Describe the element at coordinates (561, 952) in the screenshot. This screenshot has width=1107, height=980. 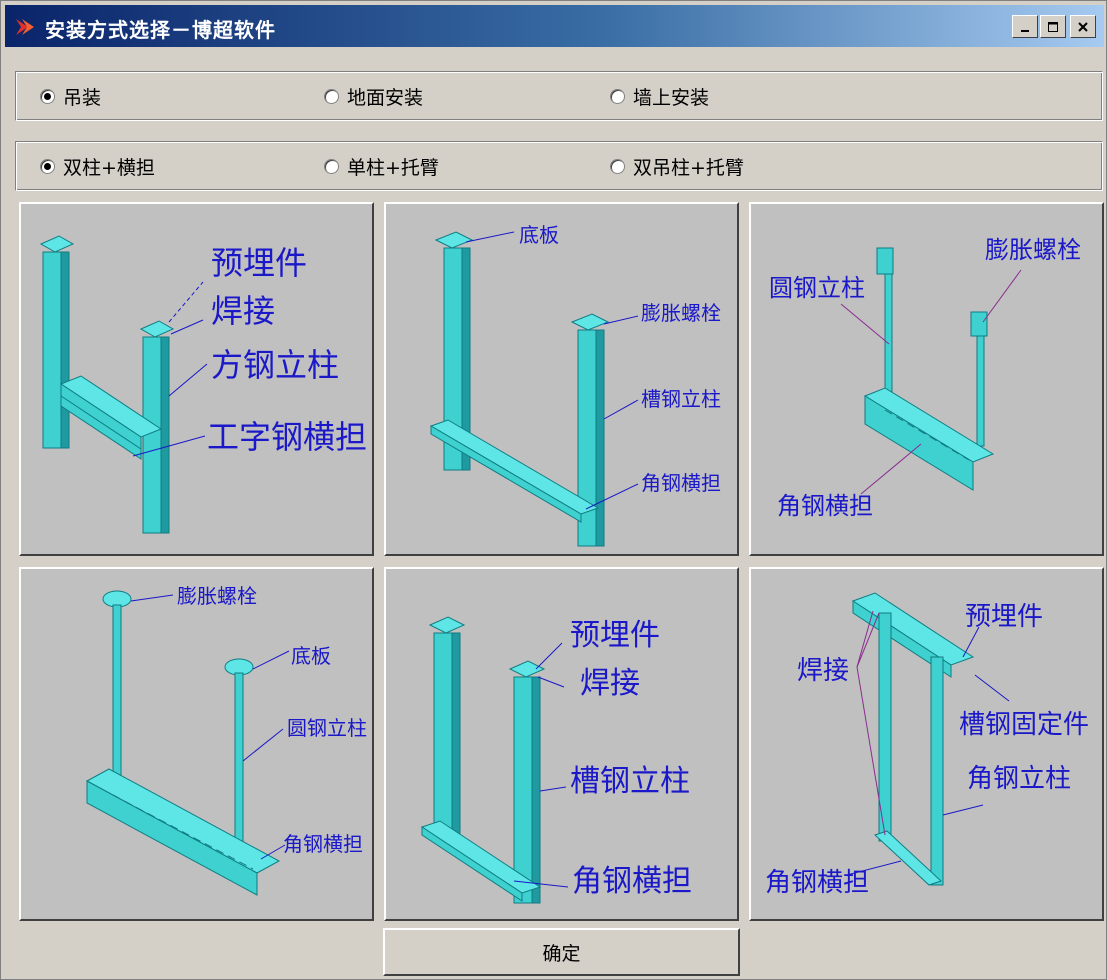
I see `ok-button: 确定` at that location.